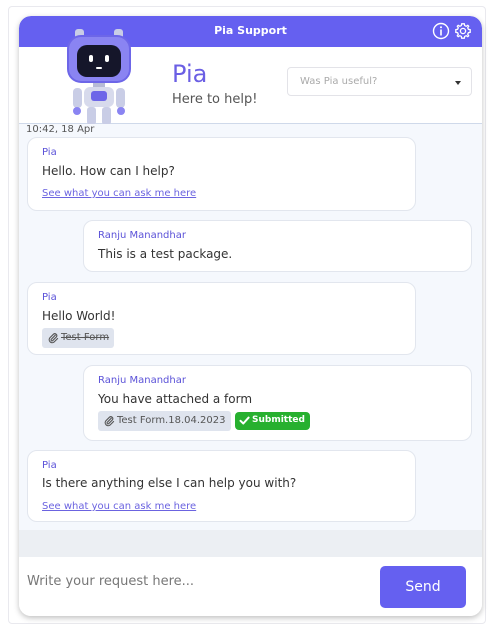 This screenshot has height=631, width=489. I want to click on bot-message: Pia Hello World! Test Form, so click(221, 318).